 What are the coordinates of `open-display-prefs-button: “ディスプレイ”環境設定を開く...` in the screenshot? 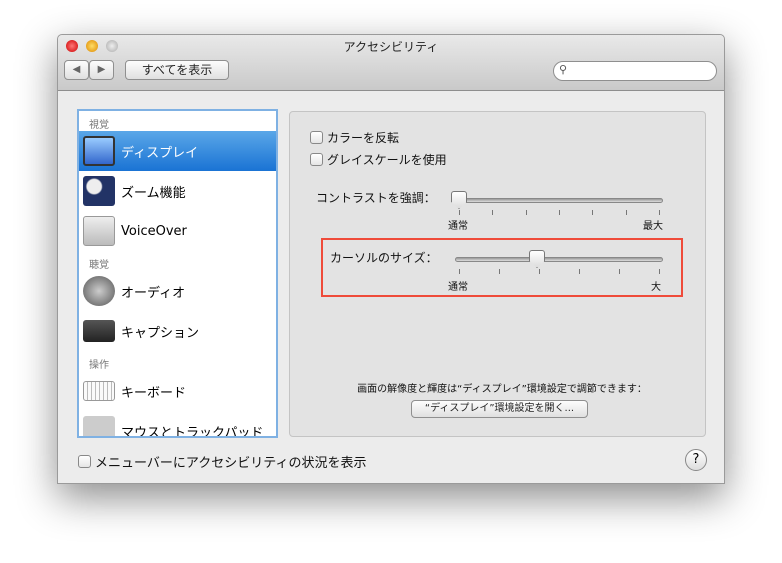 It's located at (499, 409).